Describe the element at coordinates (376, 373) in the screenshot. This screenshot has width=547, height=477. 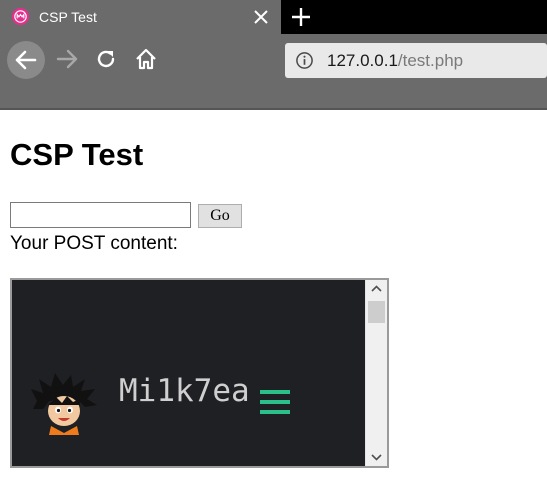
I see `scrollbar` at that location.